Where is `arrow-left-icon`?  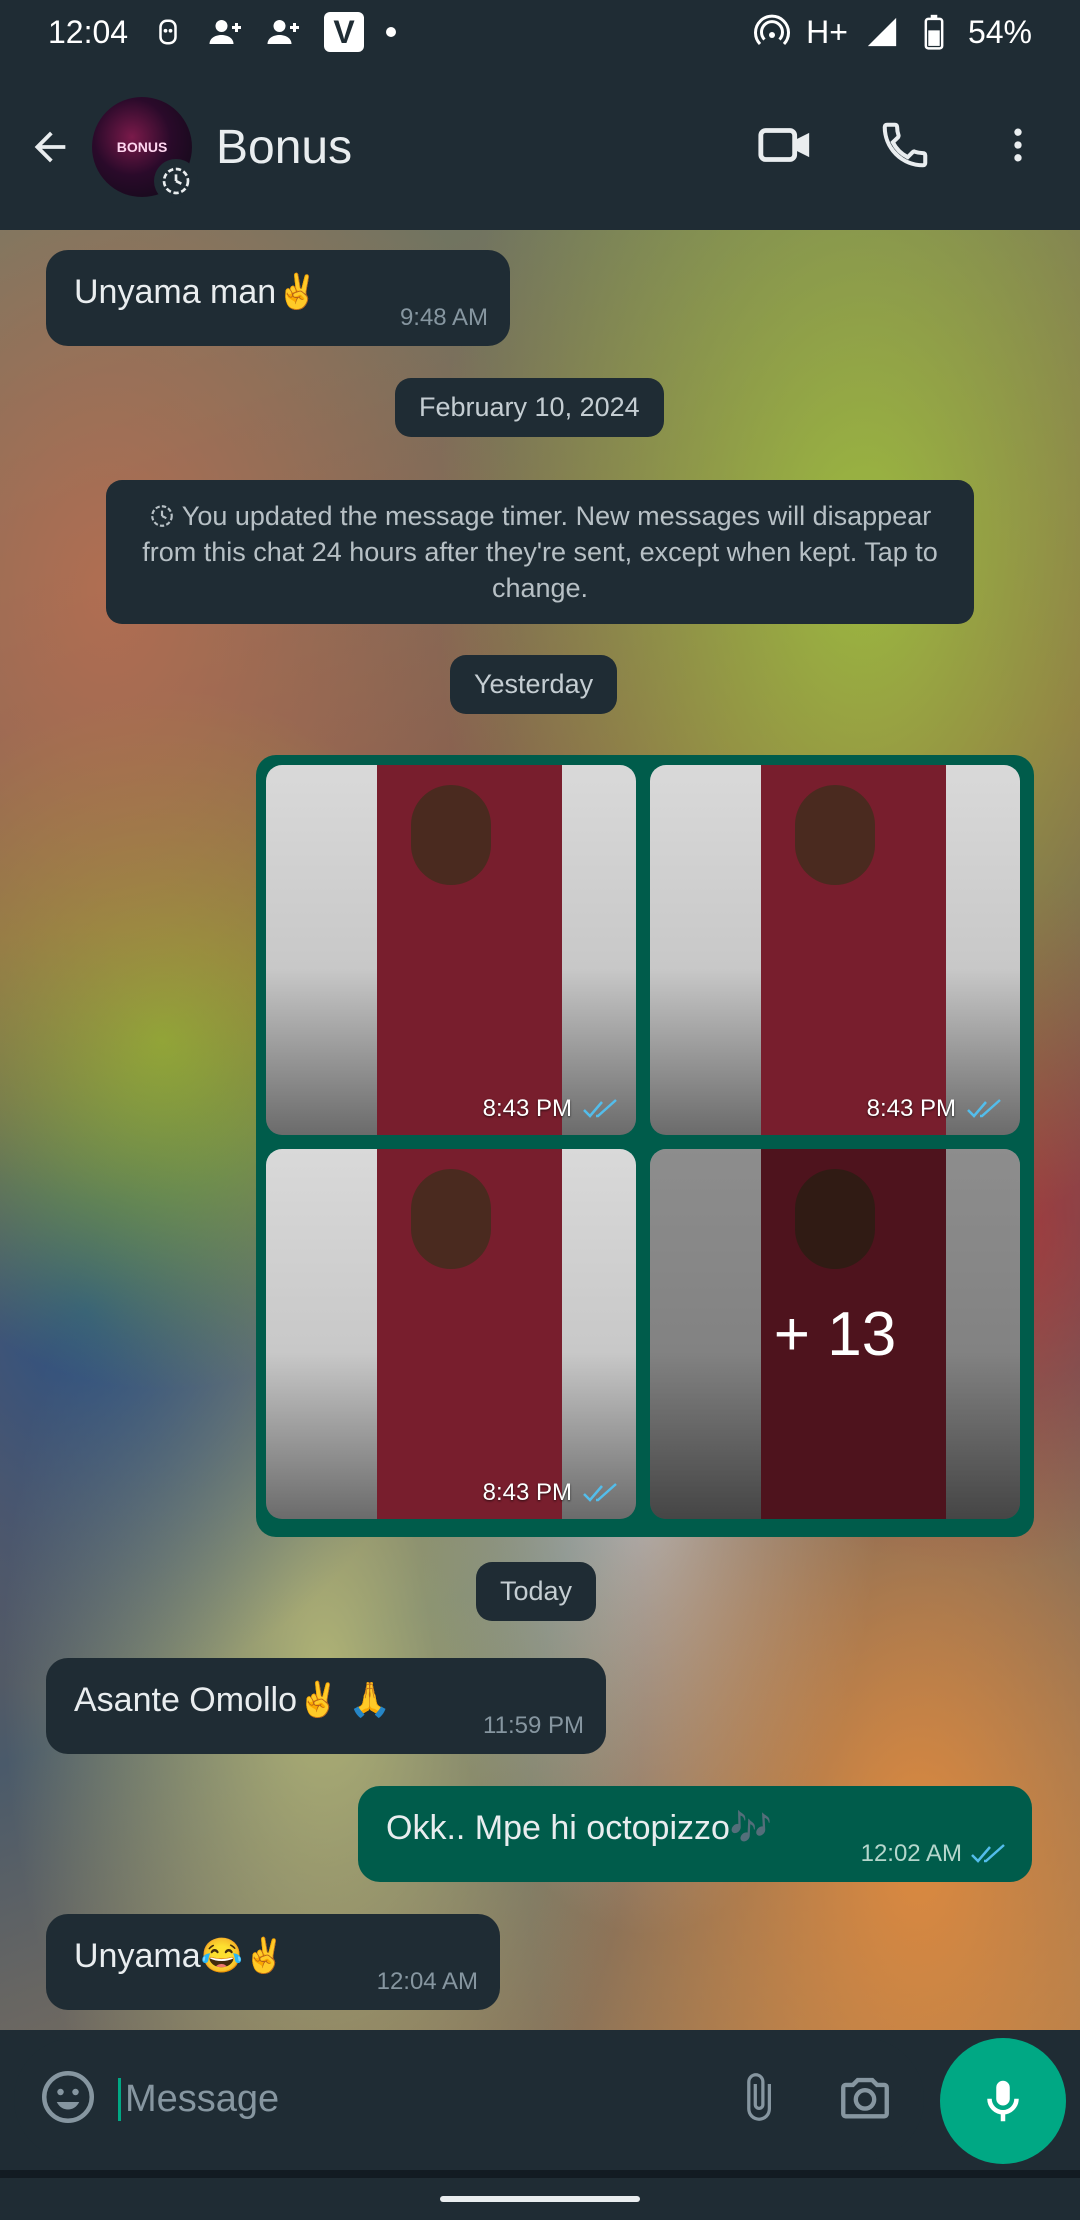
arrow-left-icon is located at coordinates (50, 147).